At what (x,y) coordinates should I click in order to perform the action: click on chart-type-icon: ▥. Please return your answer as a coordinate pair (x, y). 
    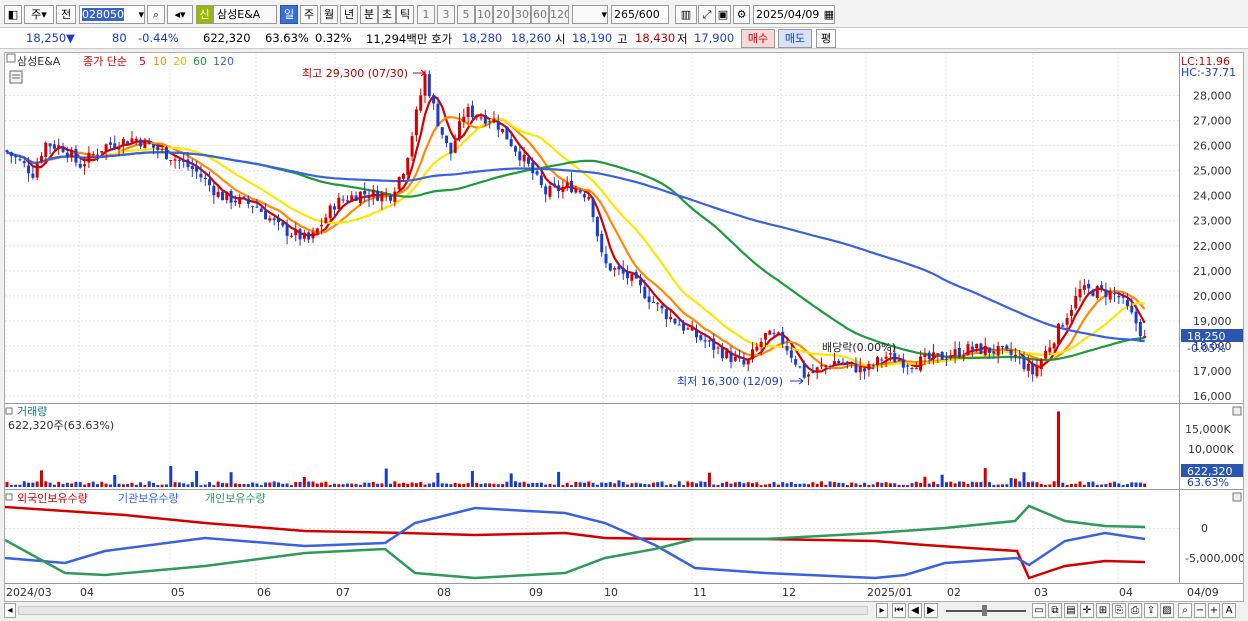
    Looking at the image, I should click on (686, 14).